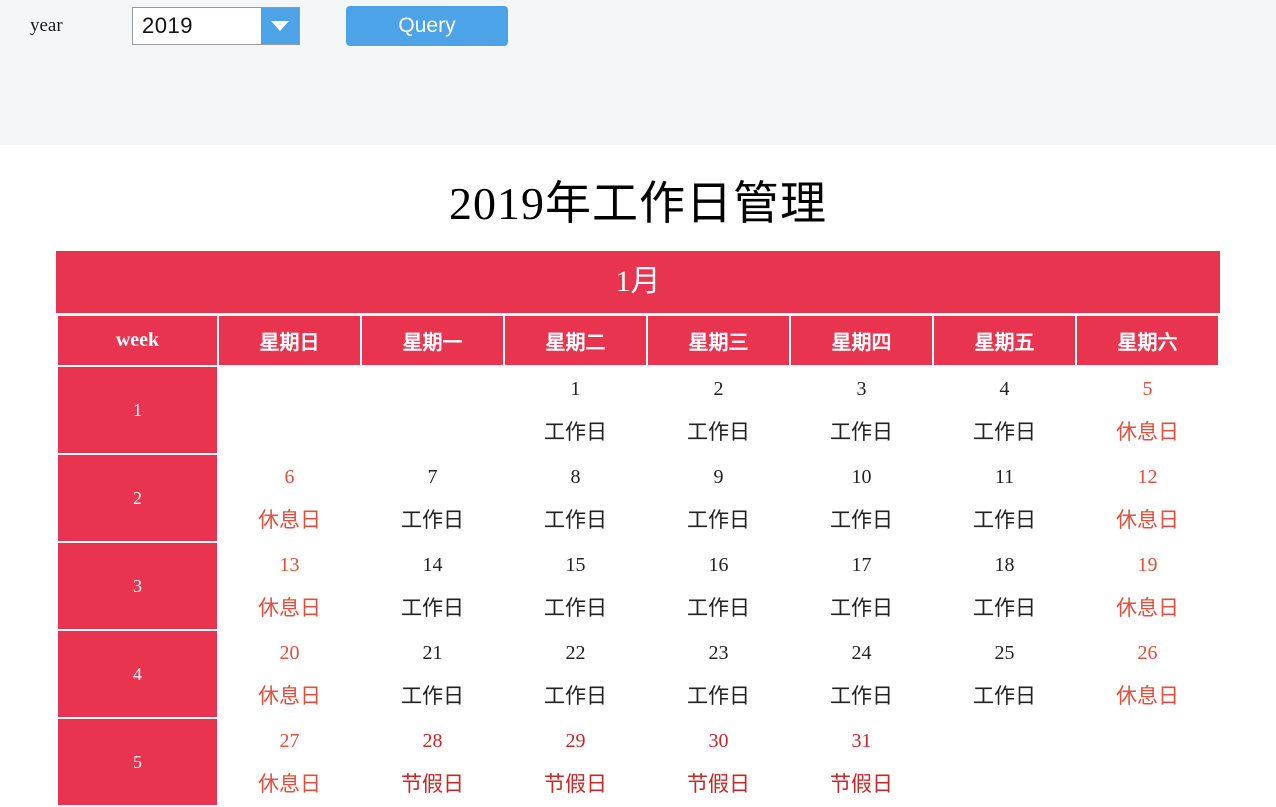  I want to click on day-cell: 15 工作日, so click(575, 586).